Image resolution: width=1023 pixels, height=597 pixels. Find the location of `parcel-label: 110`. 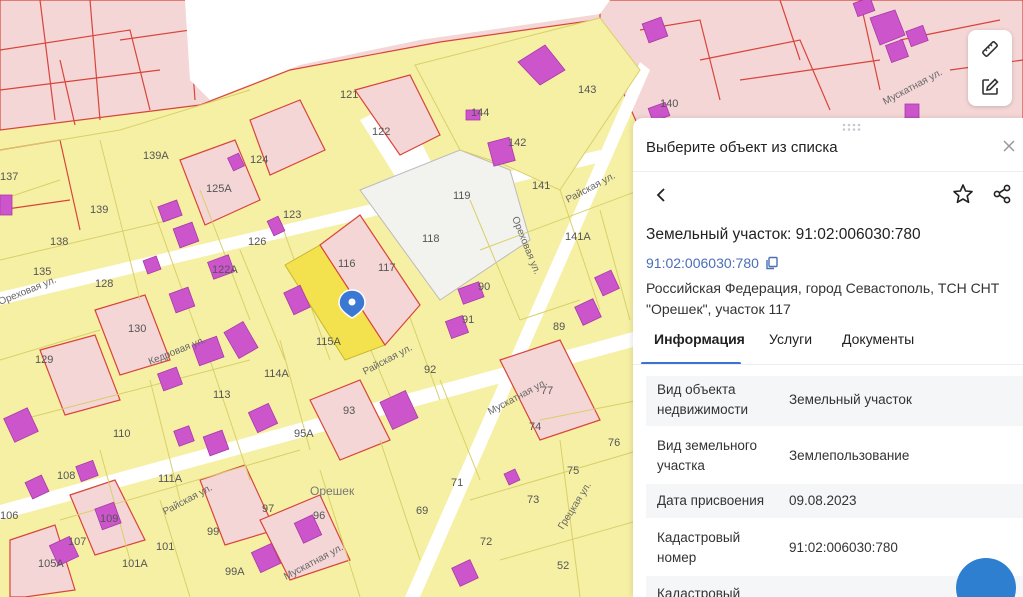

parcel-label: 110 is located at coordinates (122, 434).